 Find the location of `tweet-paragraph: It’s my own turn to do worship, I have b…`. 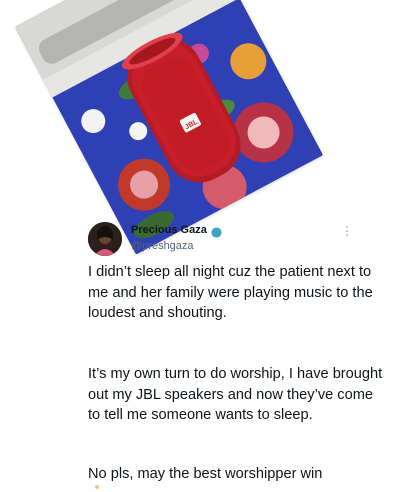

tweet-paragraph: It’s my own turn to do worship, I have b… is located at coordinates (235, 394).